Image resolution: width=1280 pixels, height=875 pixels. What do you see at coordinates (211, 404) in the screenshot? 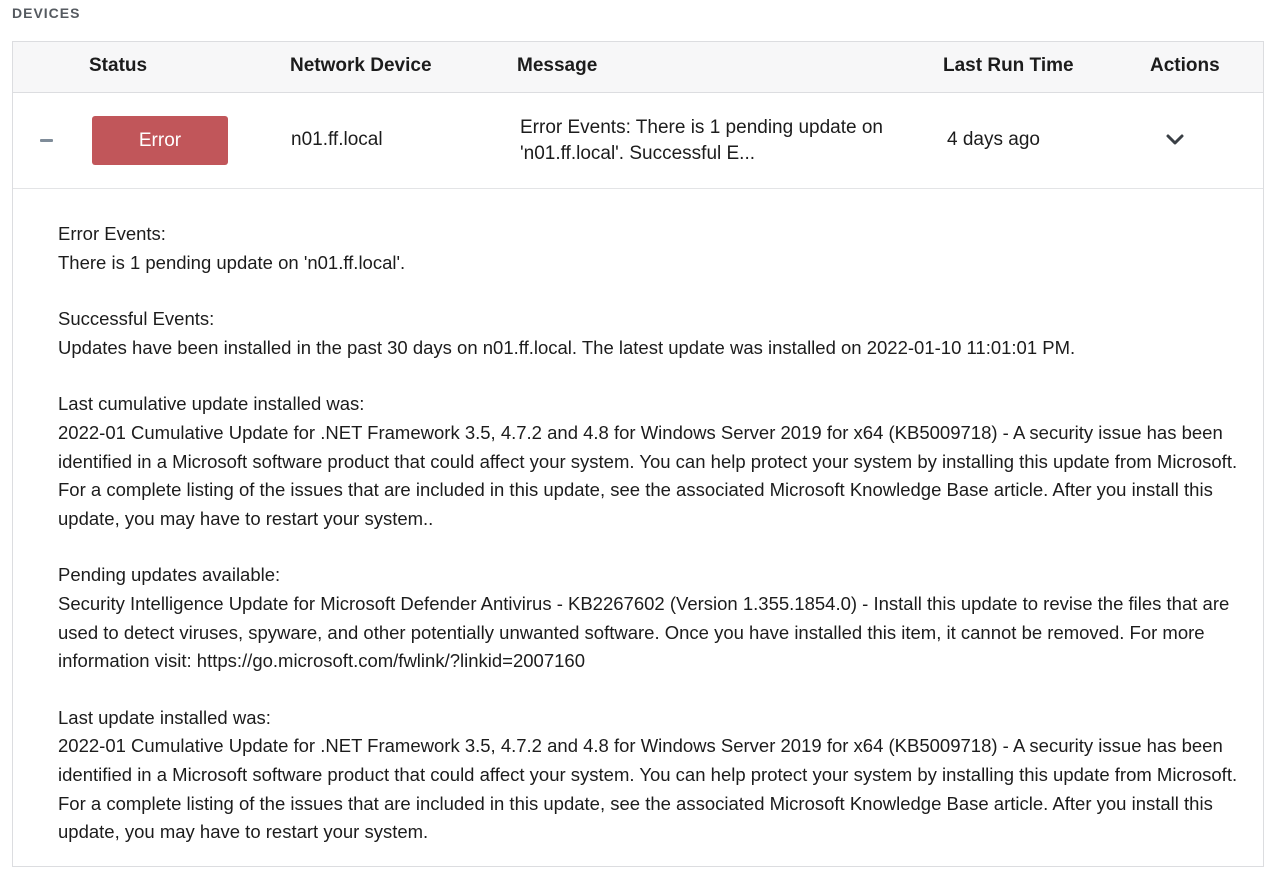
I see `last-cumulative-update-heading: Last cumulative update installed was:` at bounding box center [211, 404].